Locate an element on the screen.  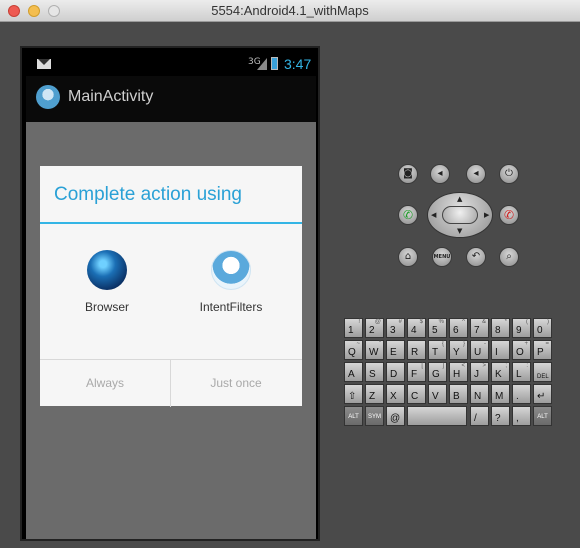
key-6: 6 ^ is located at coordinates (458, 328).